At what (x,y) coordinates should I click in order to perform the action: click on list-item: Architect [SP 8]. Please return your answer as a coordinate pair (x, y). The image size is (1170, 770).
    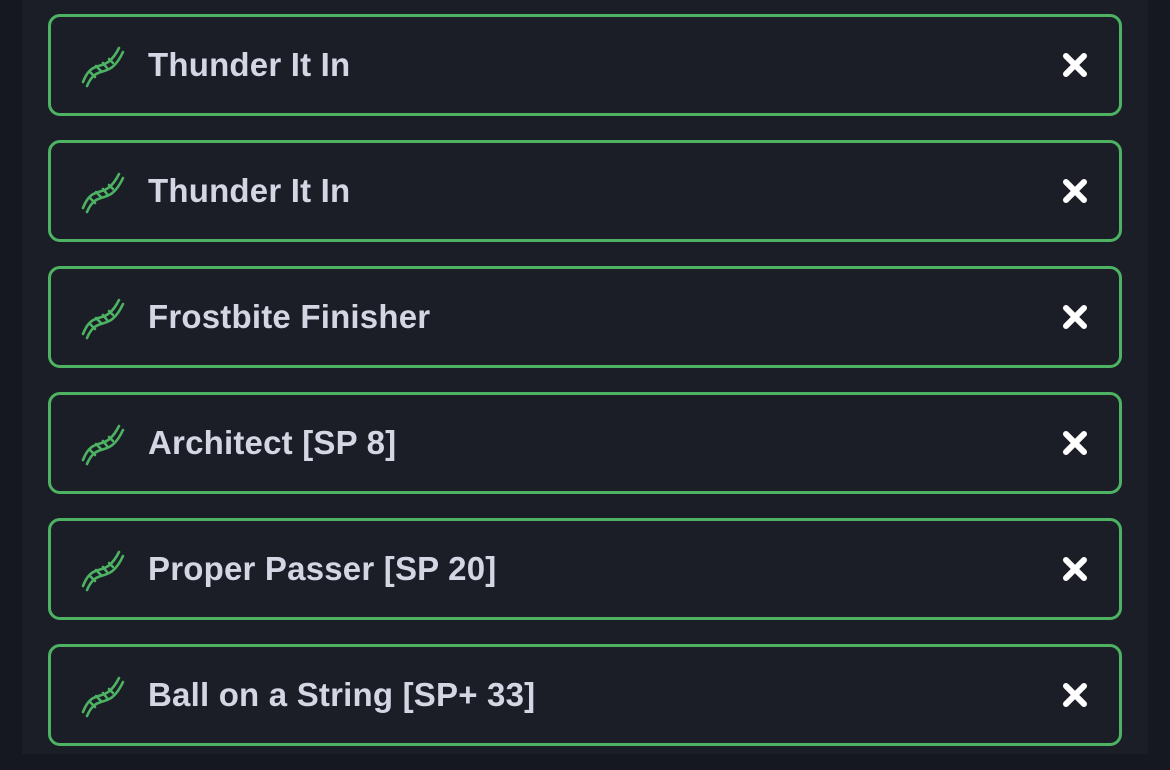
    Looking at the image, I should click on (585, 443).